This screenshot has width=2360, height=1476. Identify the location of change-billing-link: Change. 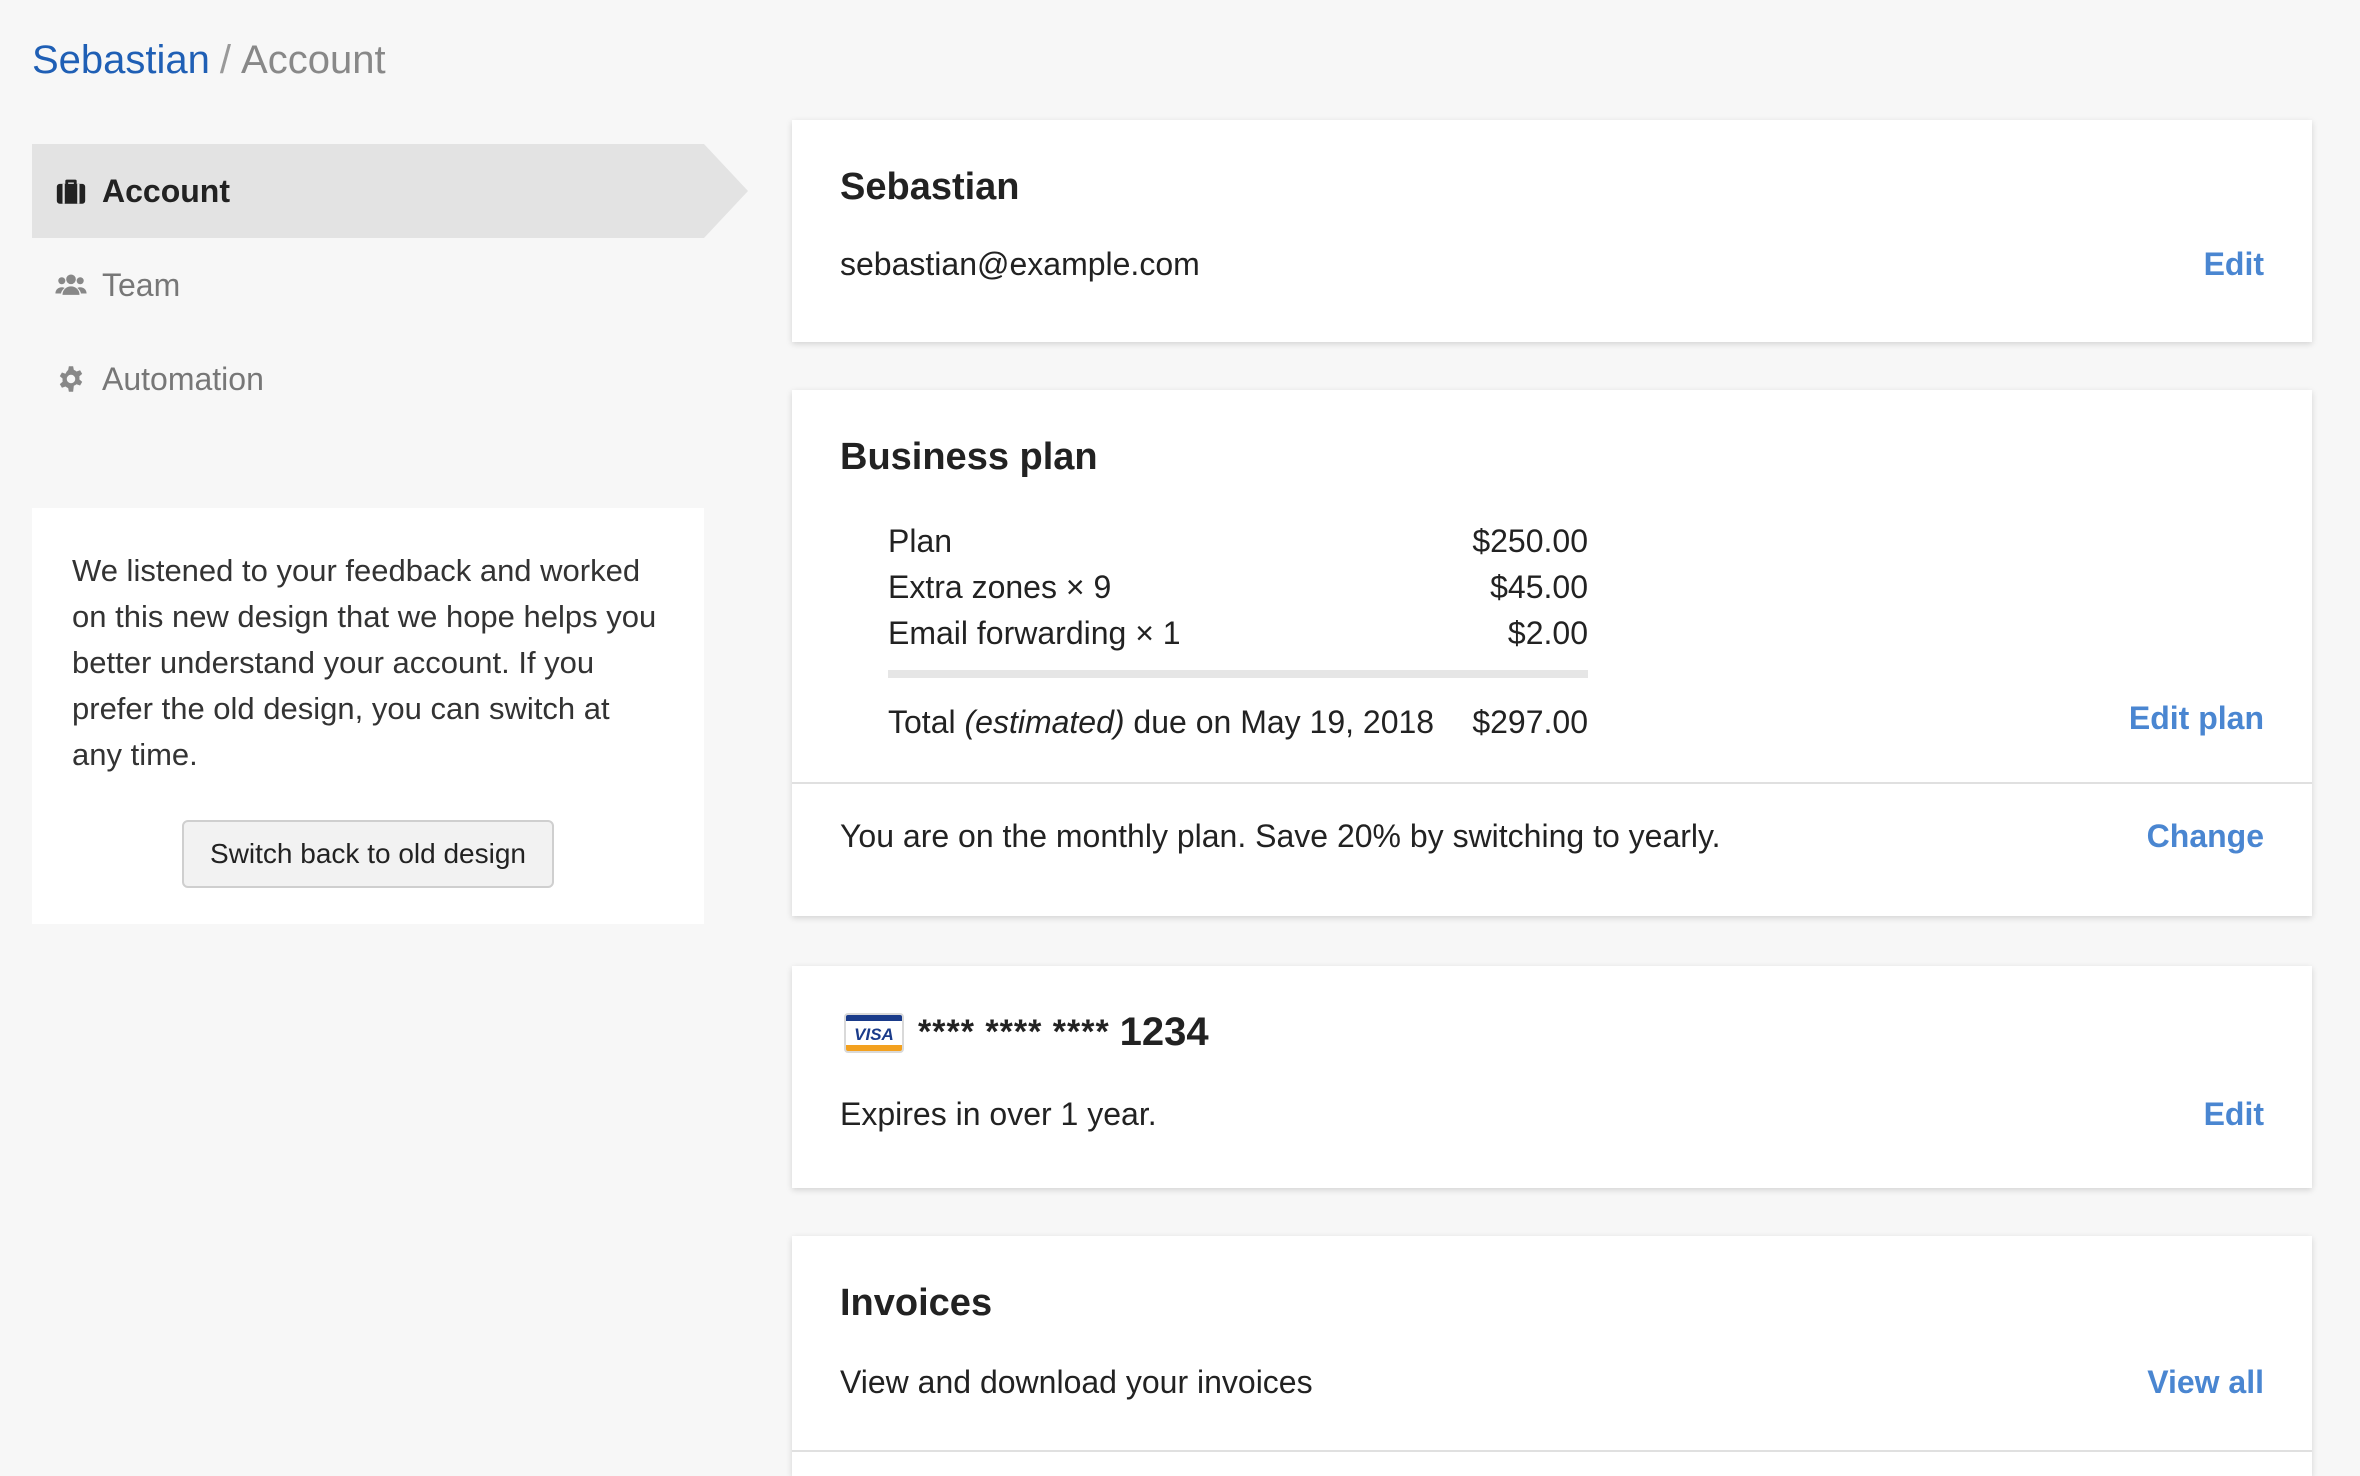
(2205, 836).